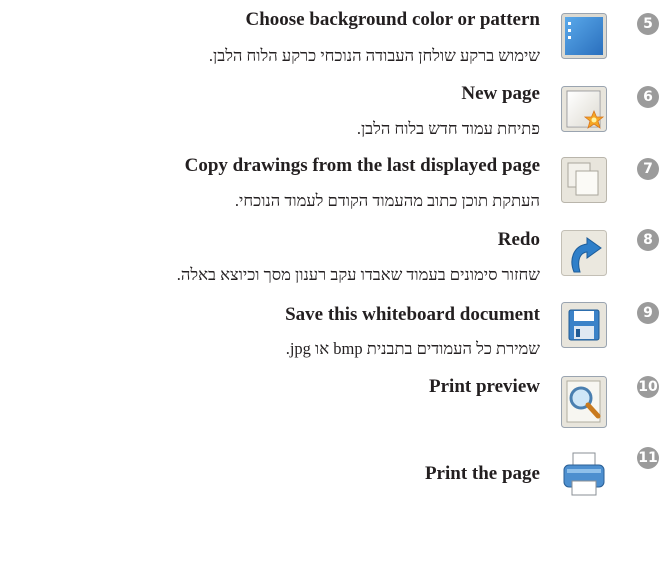  What do you see at coordinates (648, 24) in the screenshot?
I see `step-badge: 5` at bounding box center [648, 24].